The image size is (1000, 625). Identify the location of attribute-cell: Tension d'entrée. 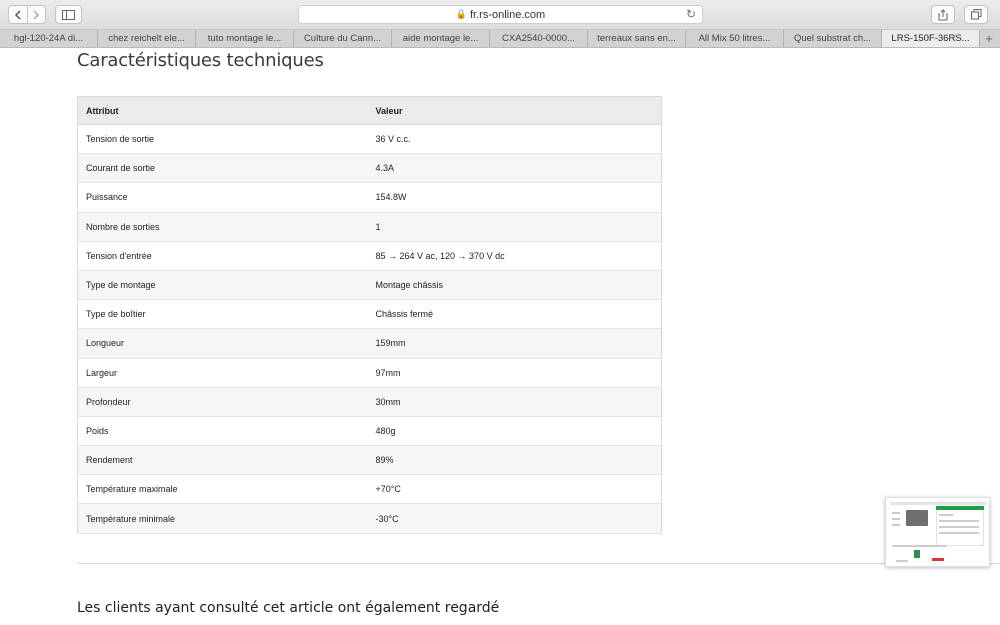
(222, 256).